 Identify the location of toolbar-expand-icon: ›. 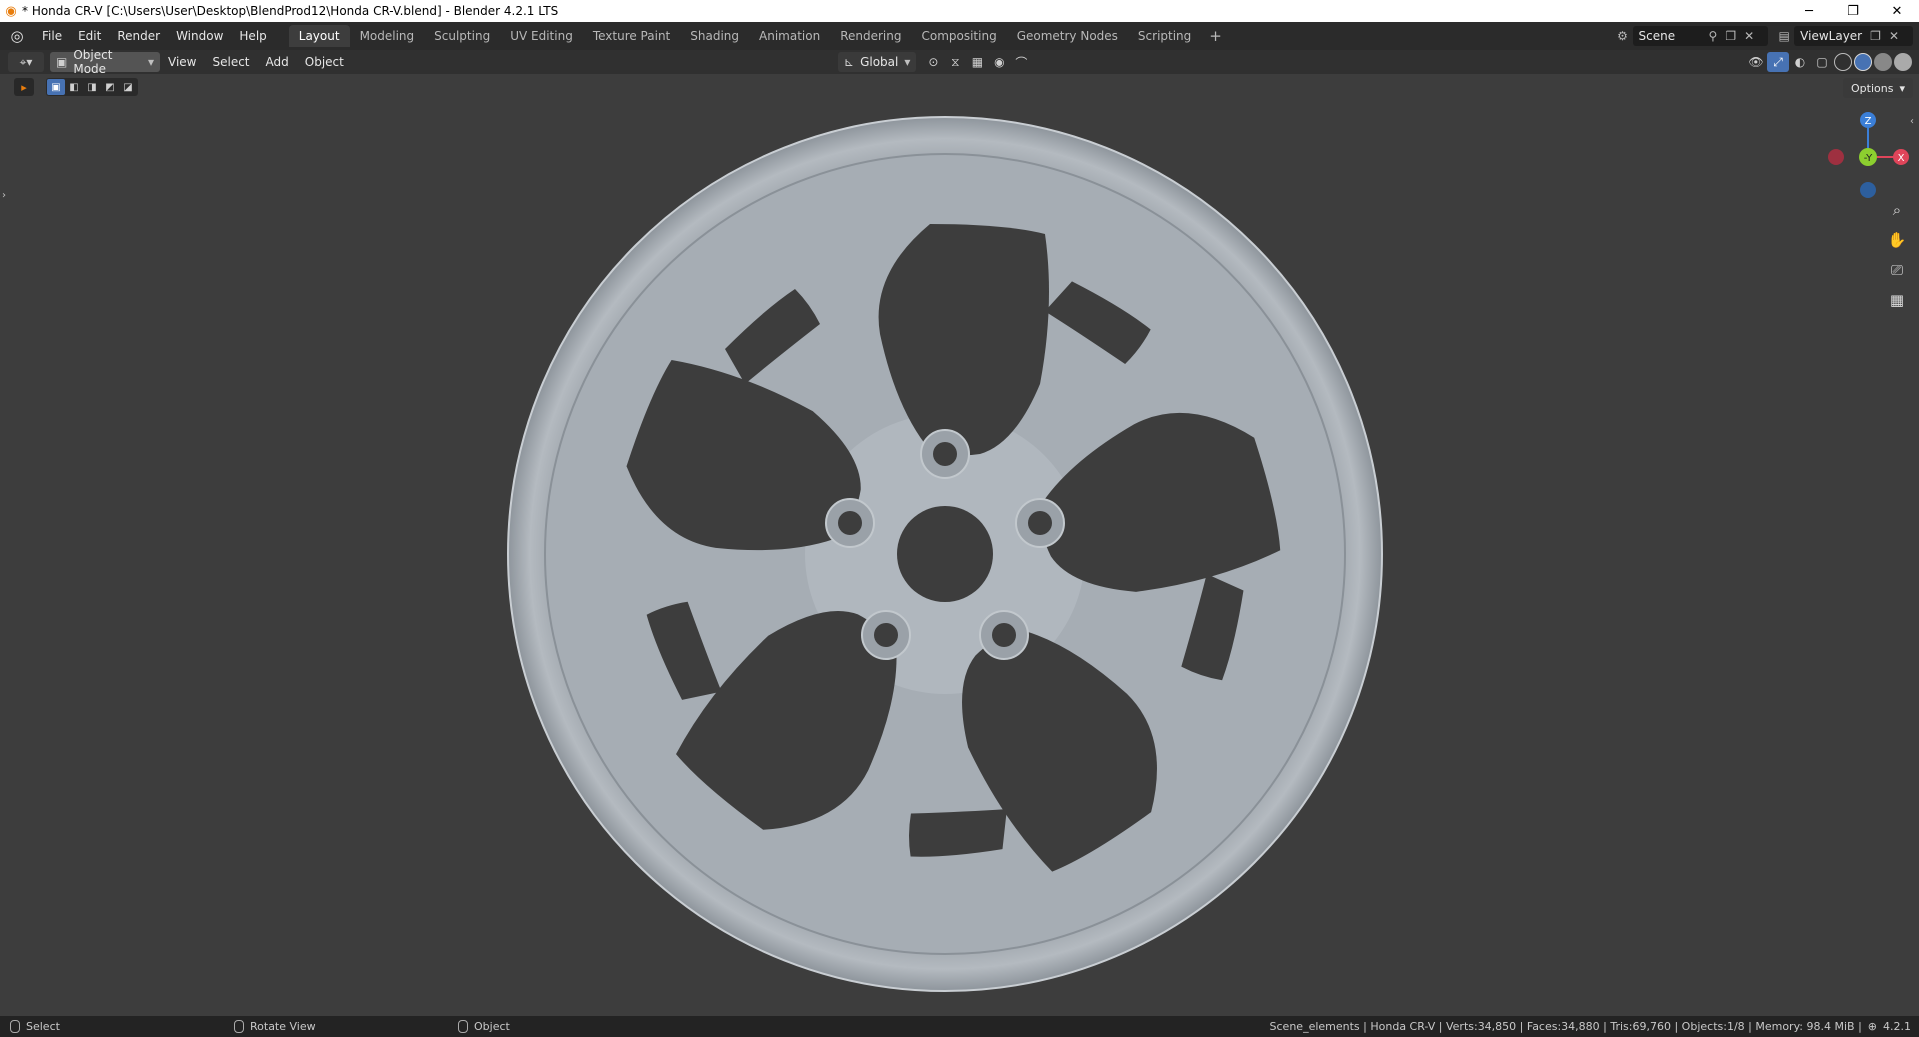
(4, 195).